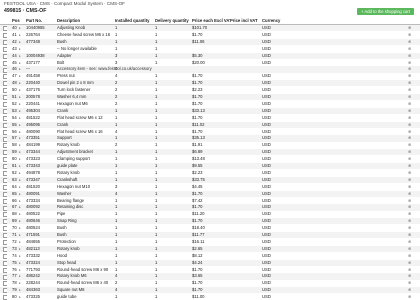 This screenshot has width=420, height=300. I want to click on table-row: ▸ 65 480091 Washer 4 1 $1.70 USD ⊕, so click(210, 193).